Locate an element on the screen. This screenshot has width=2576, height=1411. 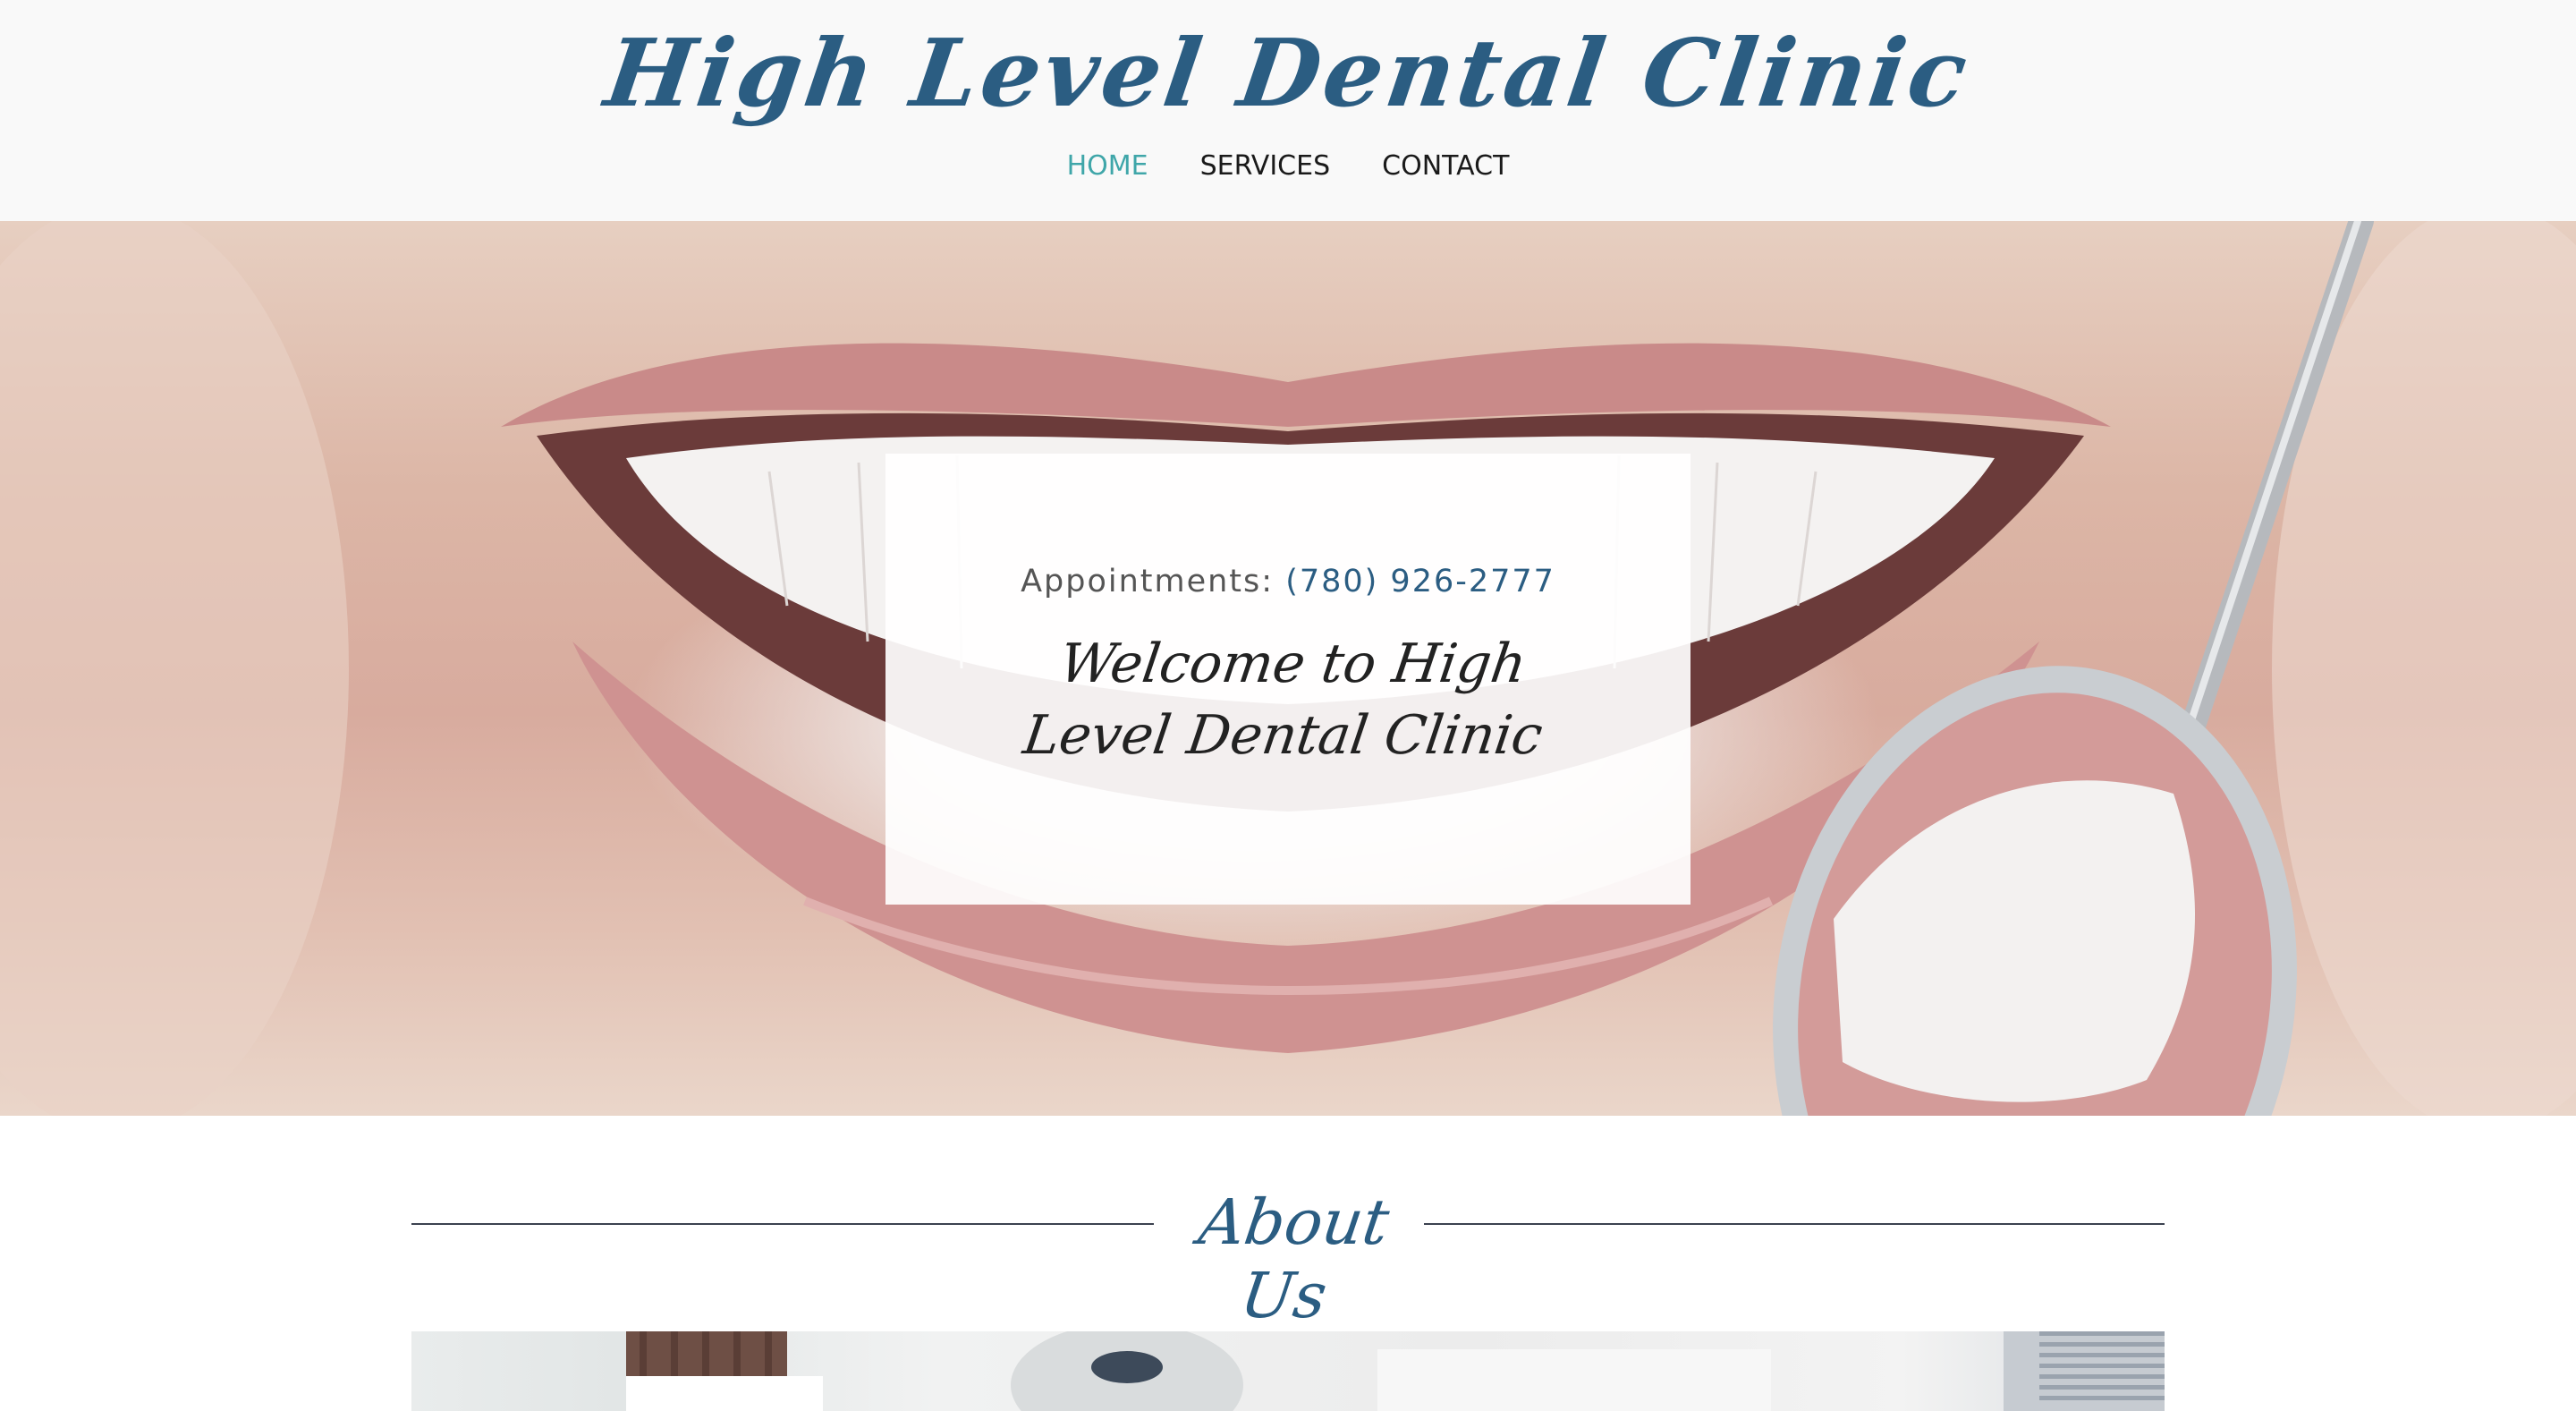
main-nav: HOME SERVICES CONTACT is located at coordinates (1288, 166).